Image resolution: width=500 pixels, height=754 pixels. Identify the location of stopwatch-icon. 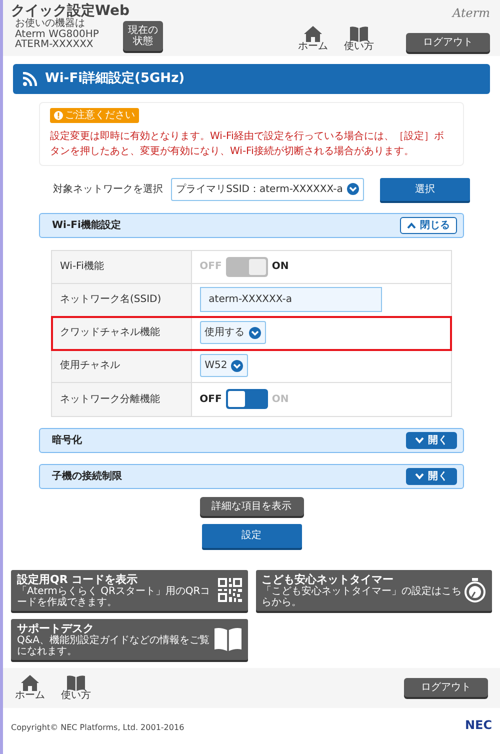
(475, 590).